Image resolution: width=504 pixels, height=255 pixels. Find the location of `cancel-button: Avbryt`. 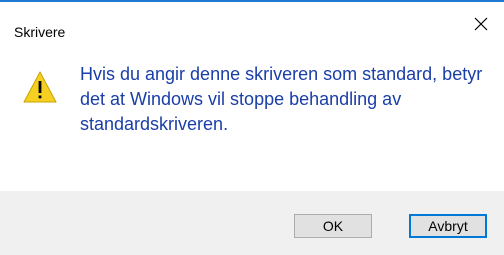

cancel-button: Avbryt is located at coordinates (448, 226).